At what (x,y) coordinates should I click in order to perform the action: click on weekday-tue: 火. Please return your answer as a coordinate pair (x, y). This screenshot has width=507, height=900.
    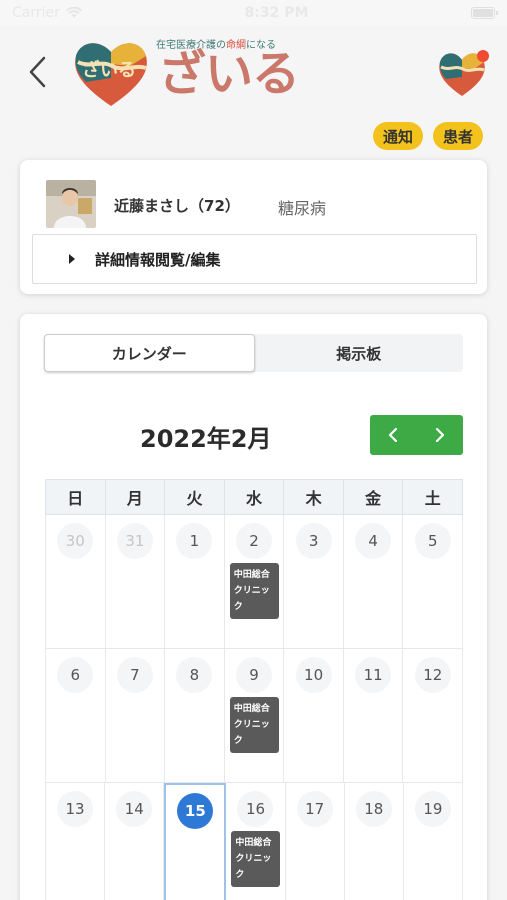
    Looking at the image, I should click on (195, 497).